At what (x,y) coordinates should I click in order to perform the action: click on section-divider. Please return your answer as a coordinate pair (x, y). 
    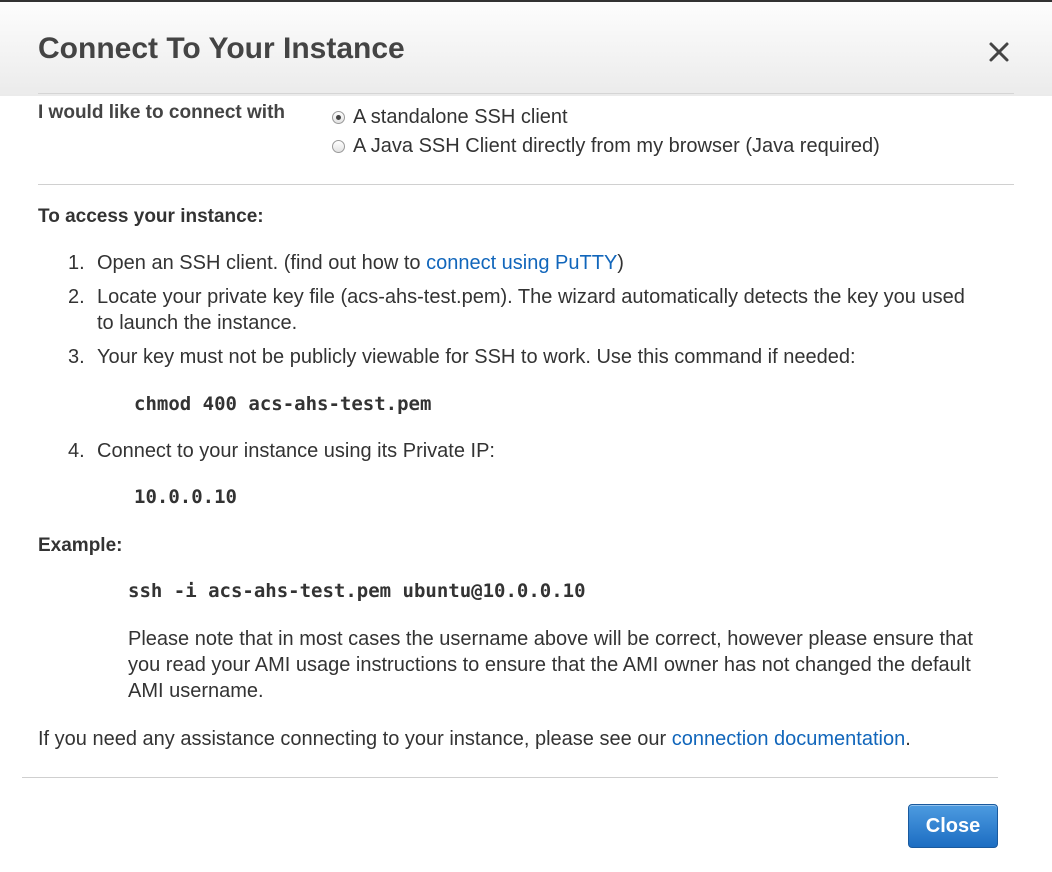
    Looking at the image, I should click on (526, 184).